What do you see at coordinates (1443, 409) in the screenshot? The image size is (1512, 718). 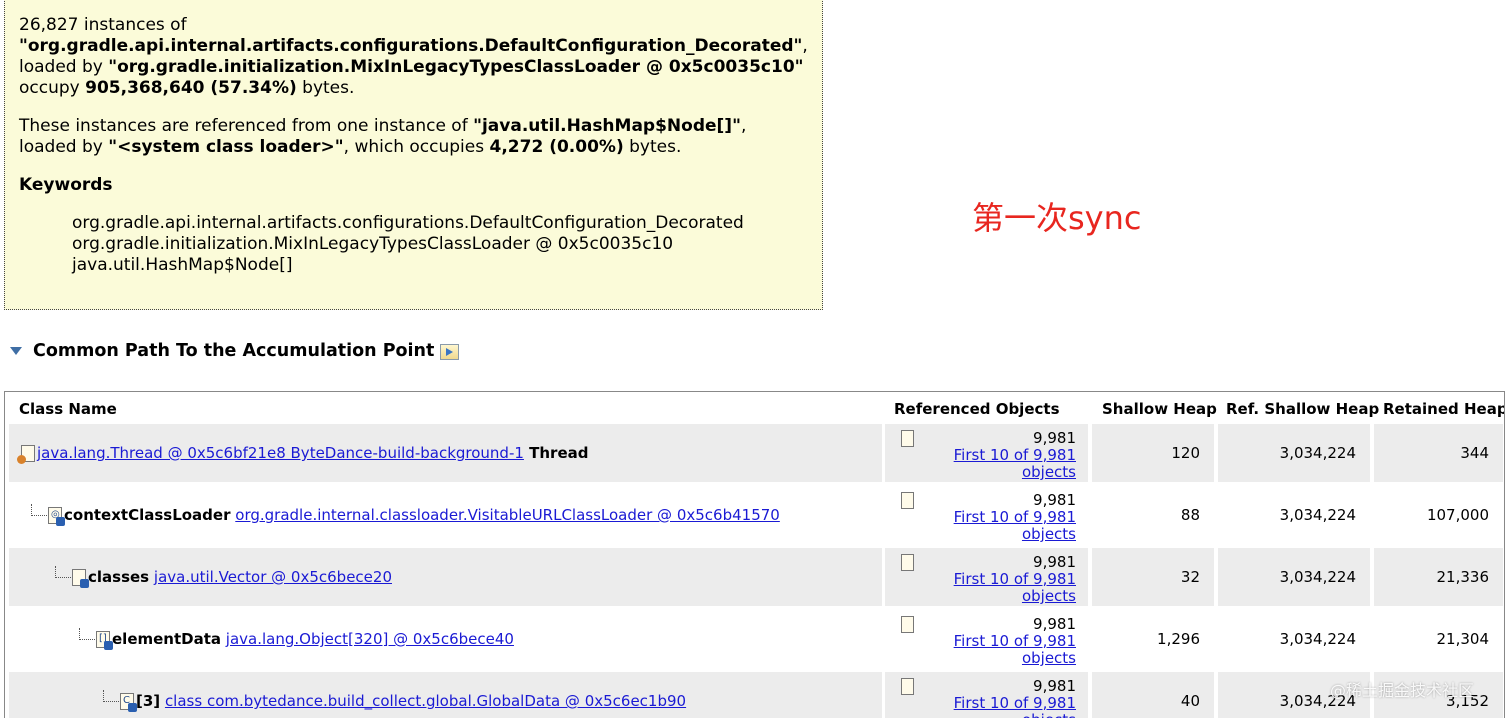 I see `column-header-retained-heap: Retained Heap` at bounding box center [1443, 409].